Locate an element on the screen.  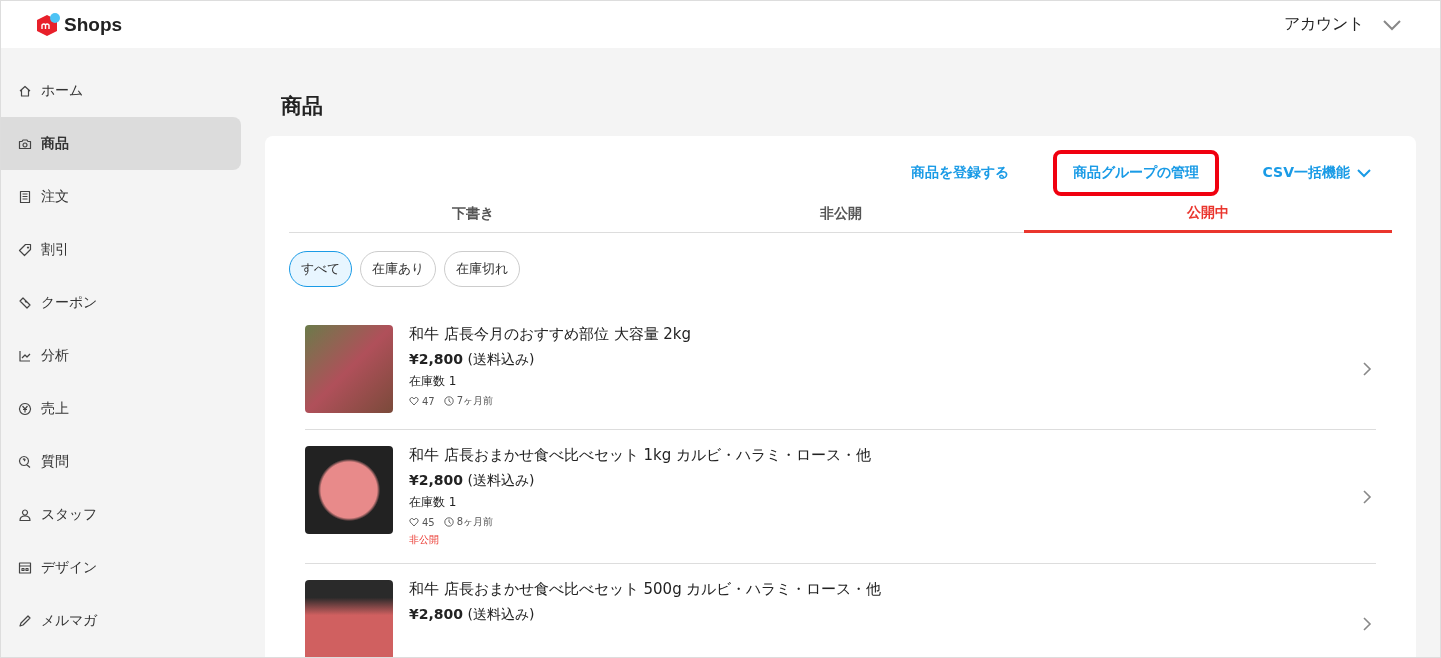
product-row: 和牛 店長今月のおすすめ部位 大容量 2kg ¥2,800 (送料込み) 在庫数 1 47 7ヶ月前 is located at coordinates (840, 369).